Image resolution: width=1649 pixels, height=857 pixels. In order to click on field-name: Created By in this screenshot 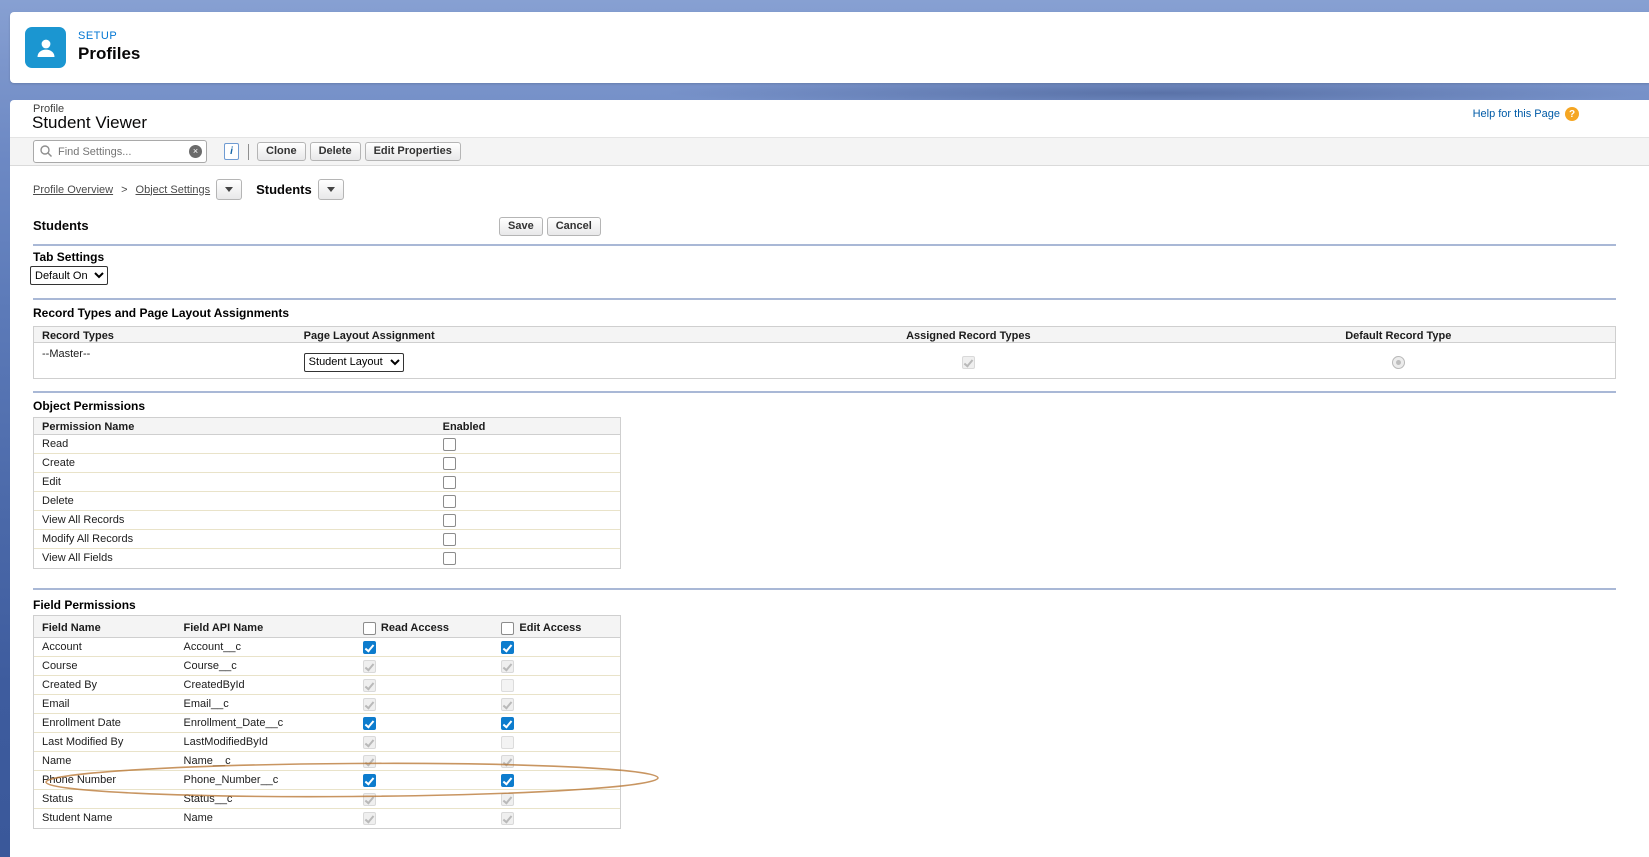, I will do `click(70, 685)`.